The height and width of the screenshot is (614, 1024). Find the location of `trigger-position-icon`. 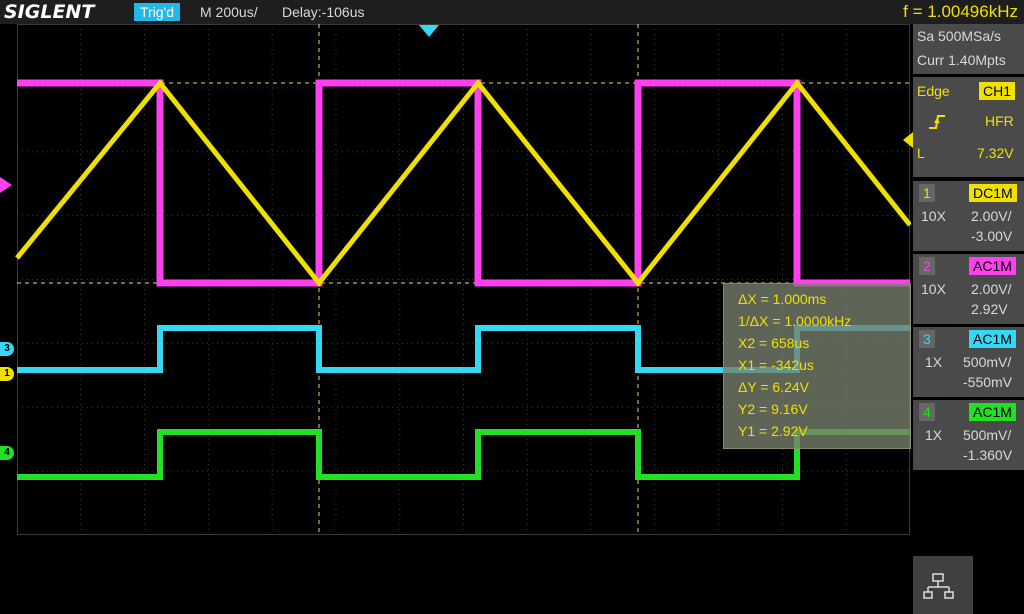

trigger-position-icon is located at coordinates (429, 31).